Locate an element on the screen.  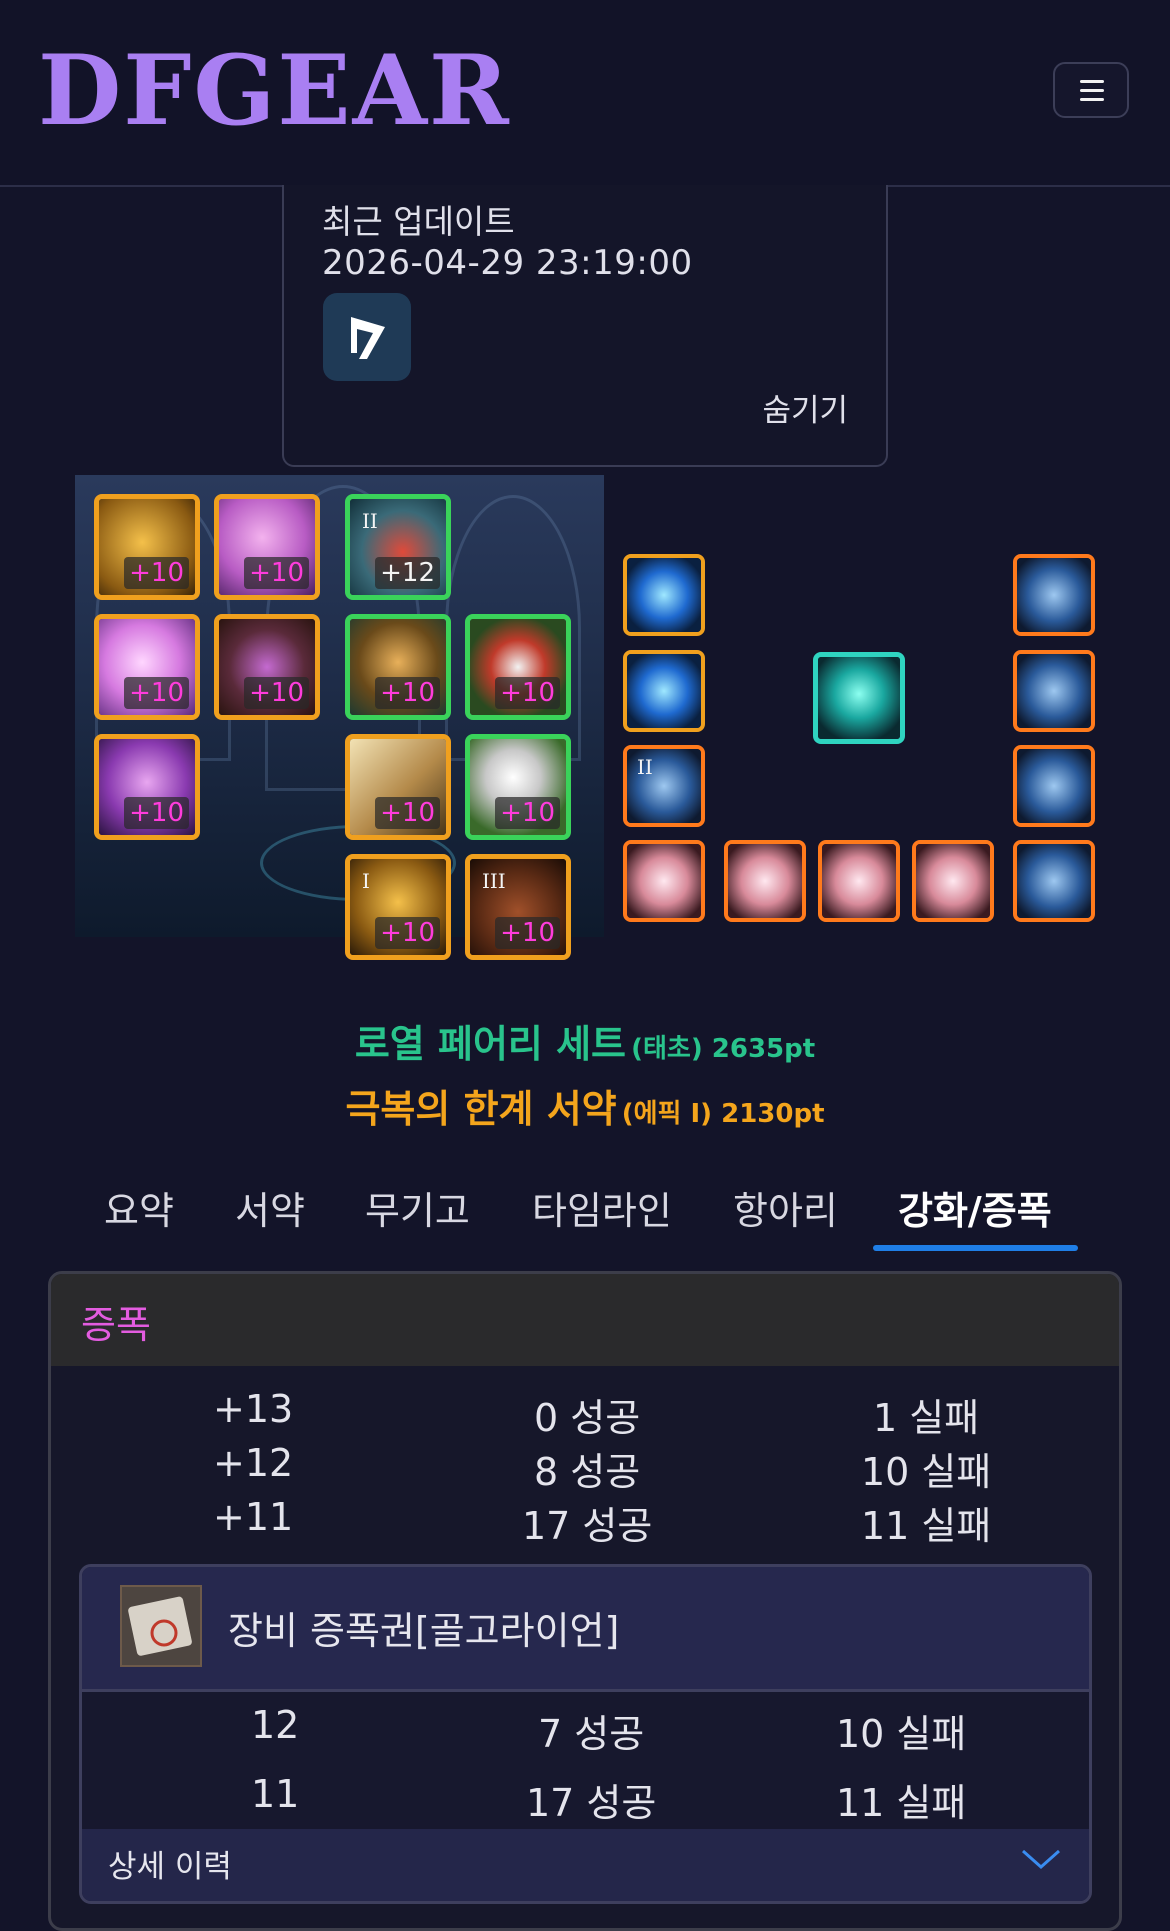
ticket-header: 장비 증폭권[골고라이언] is located at coordinates (585, 1629).